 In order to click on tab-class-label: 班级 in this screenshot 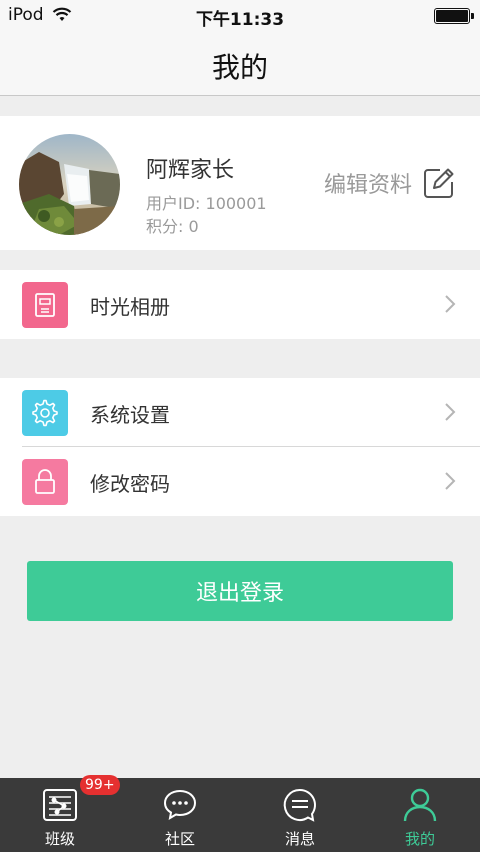, I will do `click(59, 839)`.